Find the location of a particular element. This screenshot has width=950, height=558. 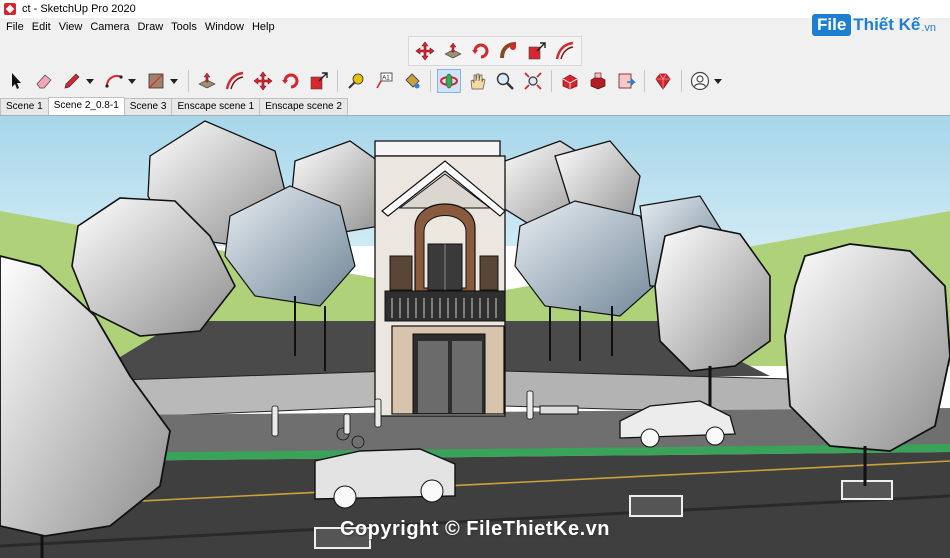

rectangle-icon is located at coordinates (156, 81).